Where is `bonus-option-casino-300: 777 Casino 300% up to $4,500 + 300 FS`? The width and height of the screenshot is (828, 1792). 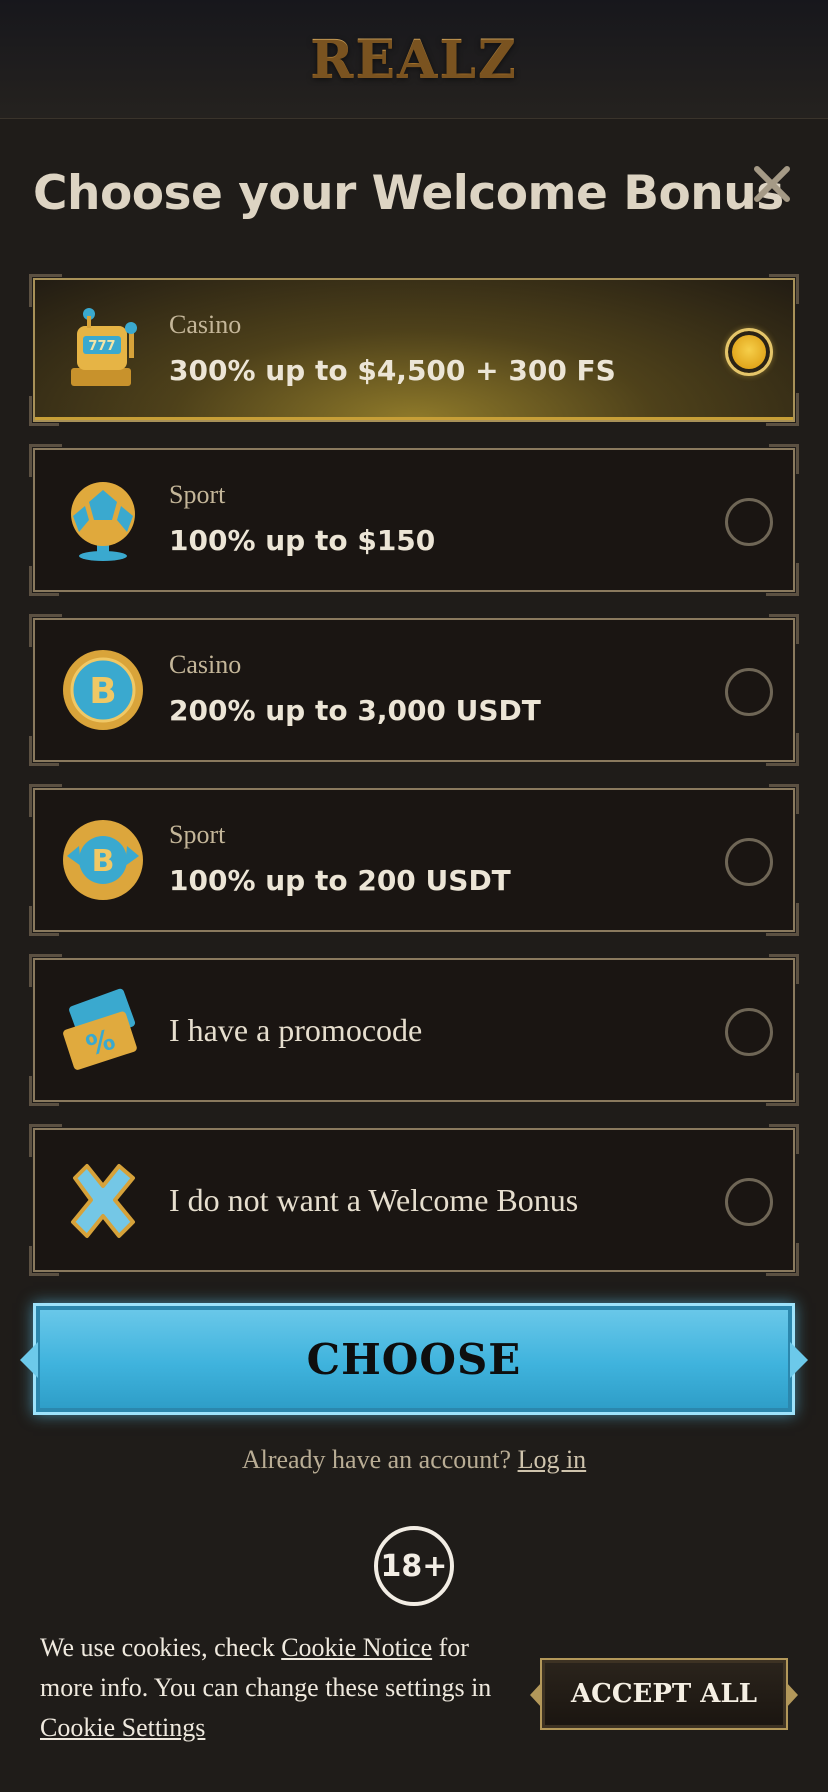 bonus-option-casino-300: 777 Casino 300% up to $4,500 + 300 FS is located at coordinates (414, 350).